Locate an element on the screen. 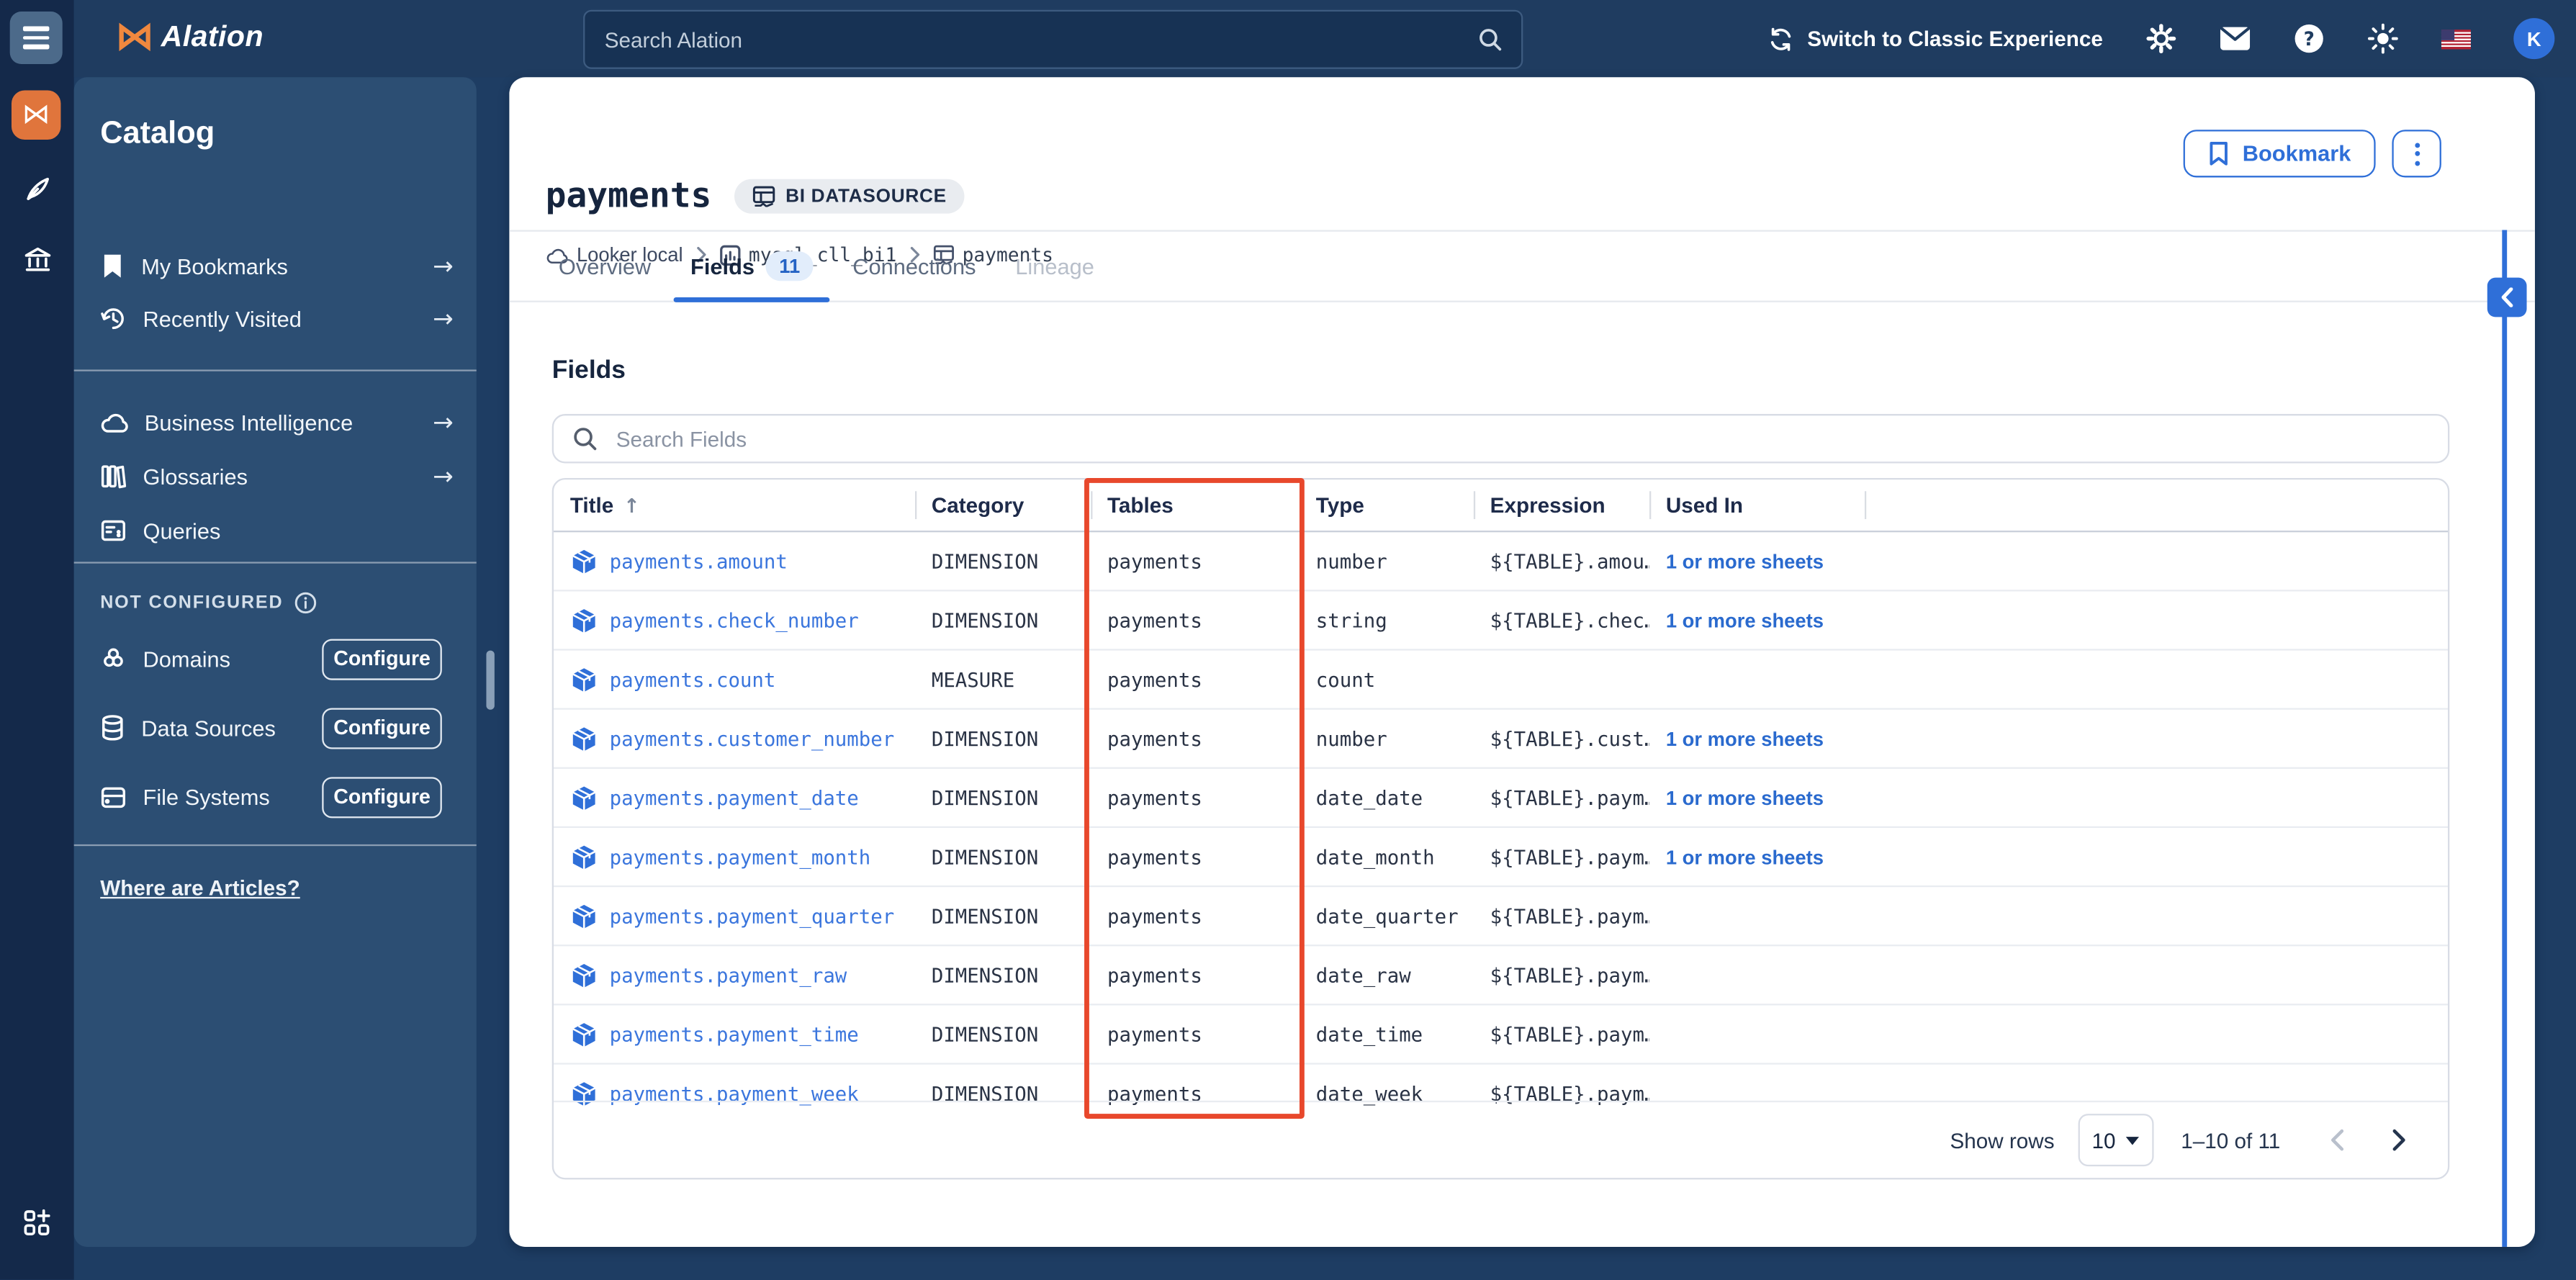 This screenshot has height=1280, width=2576. column-header-label: Used In is located at coordinates (1704, 505).